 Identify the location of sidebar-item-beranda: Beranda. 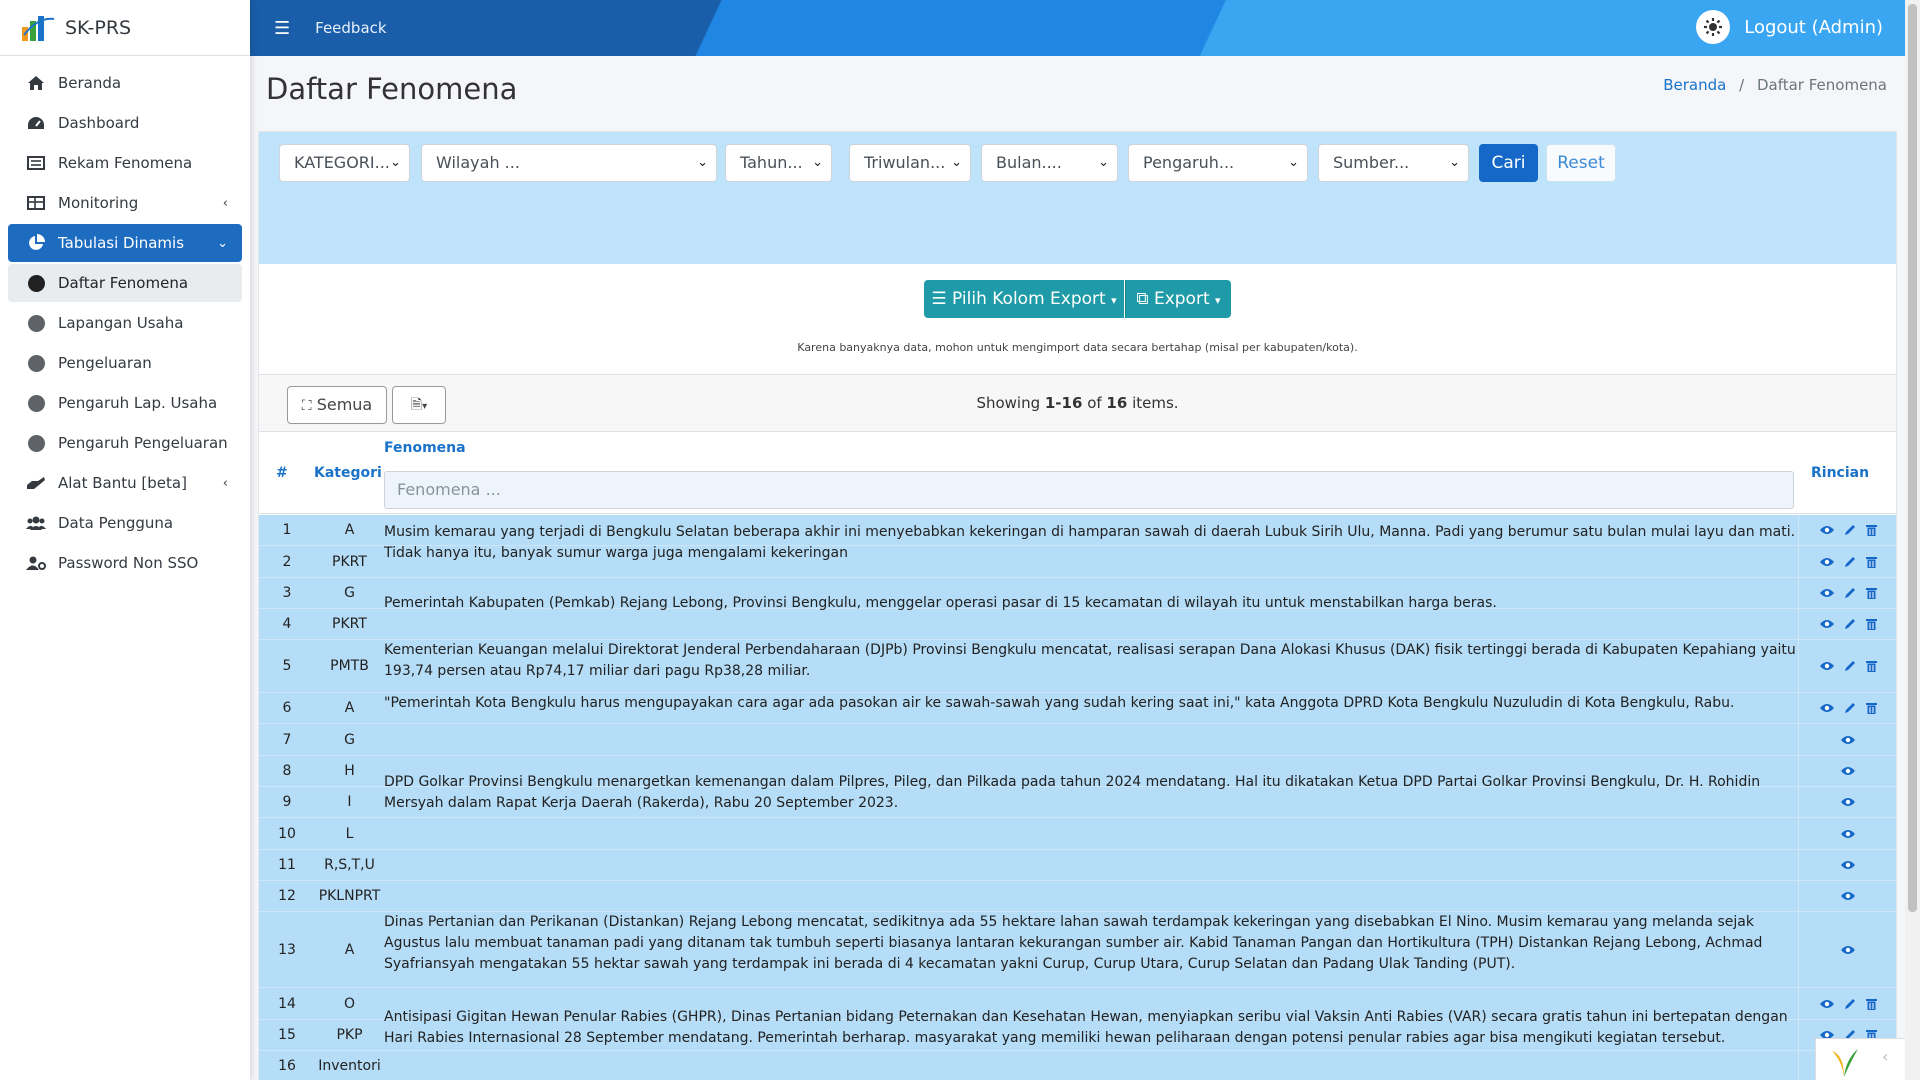
(125, 83).